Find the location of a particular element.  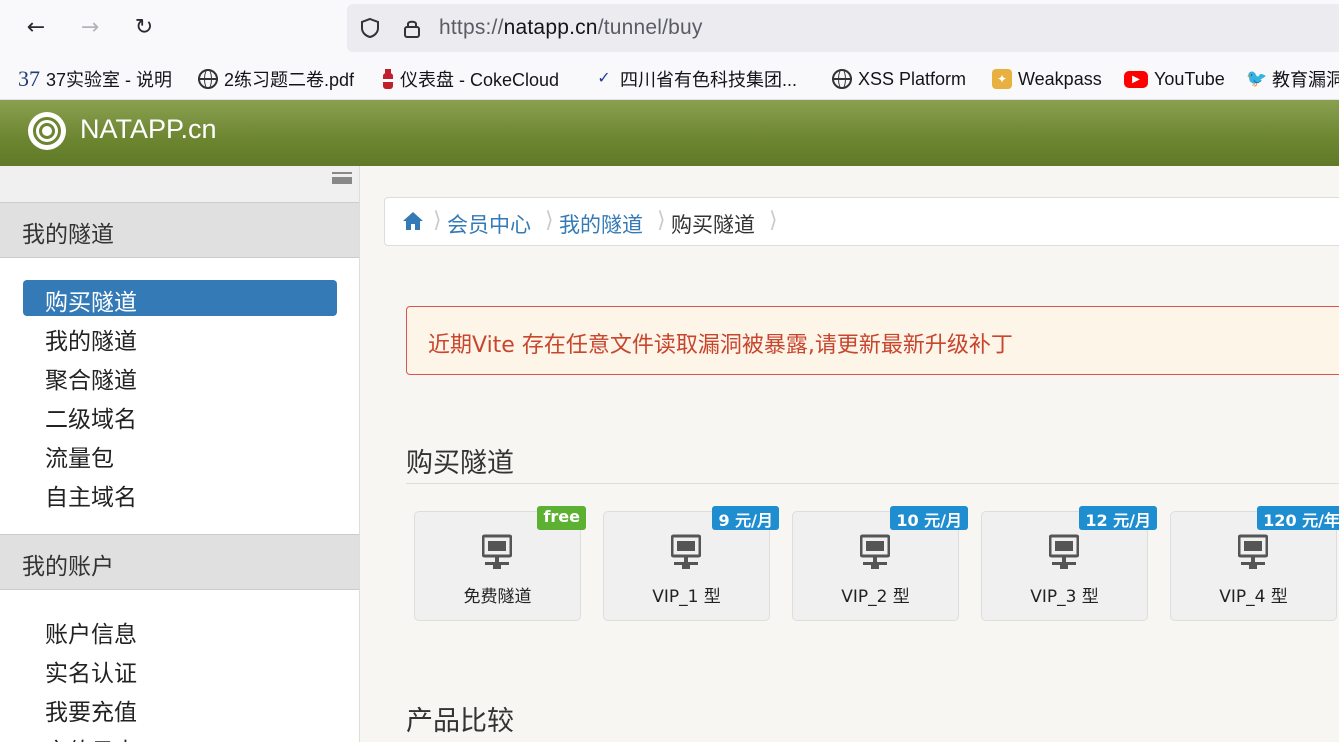

home-icon is located at coordinates (413, 221).